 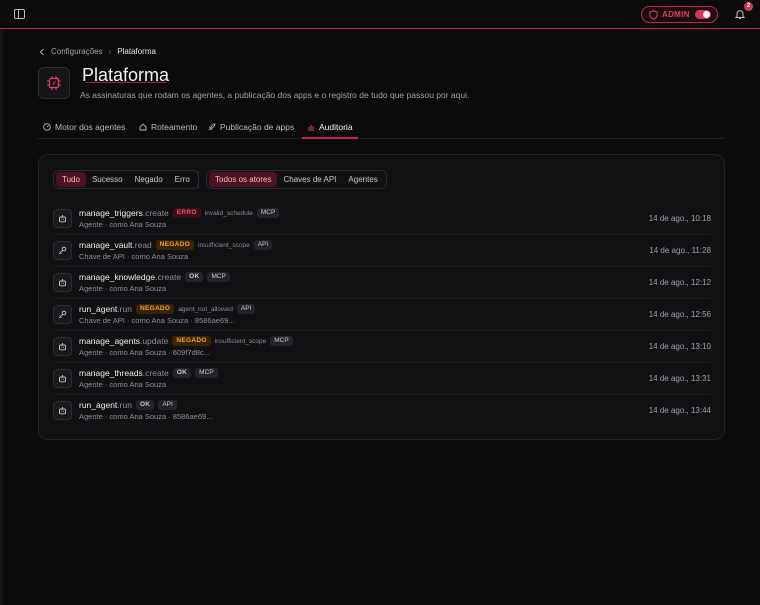 I want to click on bell-icon, so click(x=740, y=14).